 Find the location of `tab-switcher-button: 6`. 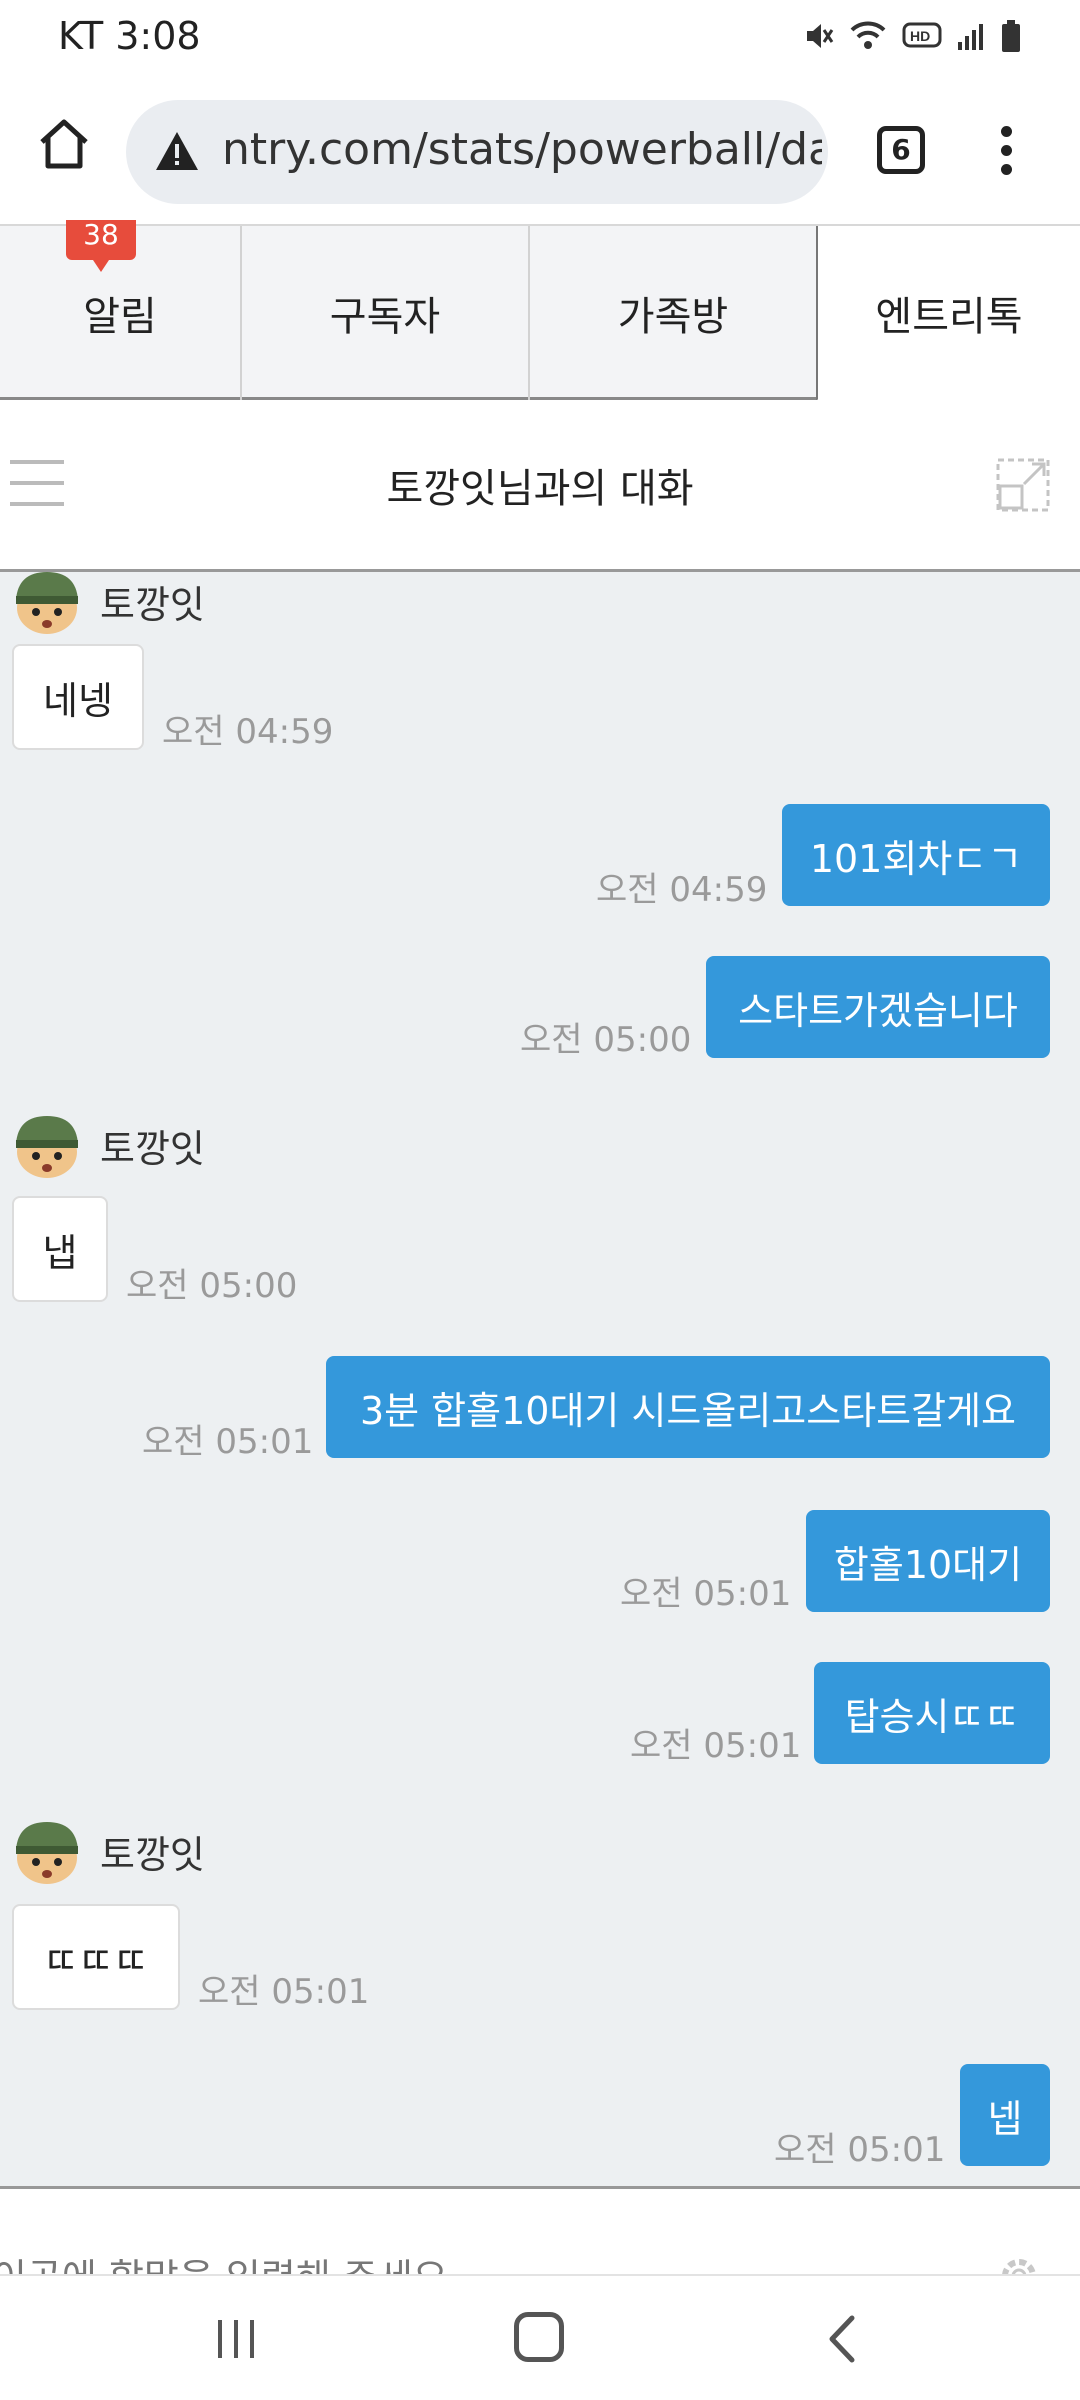

tab-switcher-button: 6 is located at coordinates (901, 150).